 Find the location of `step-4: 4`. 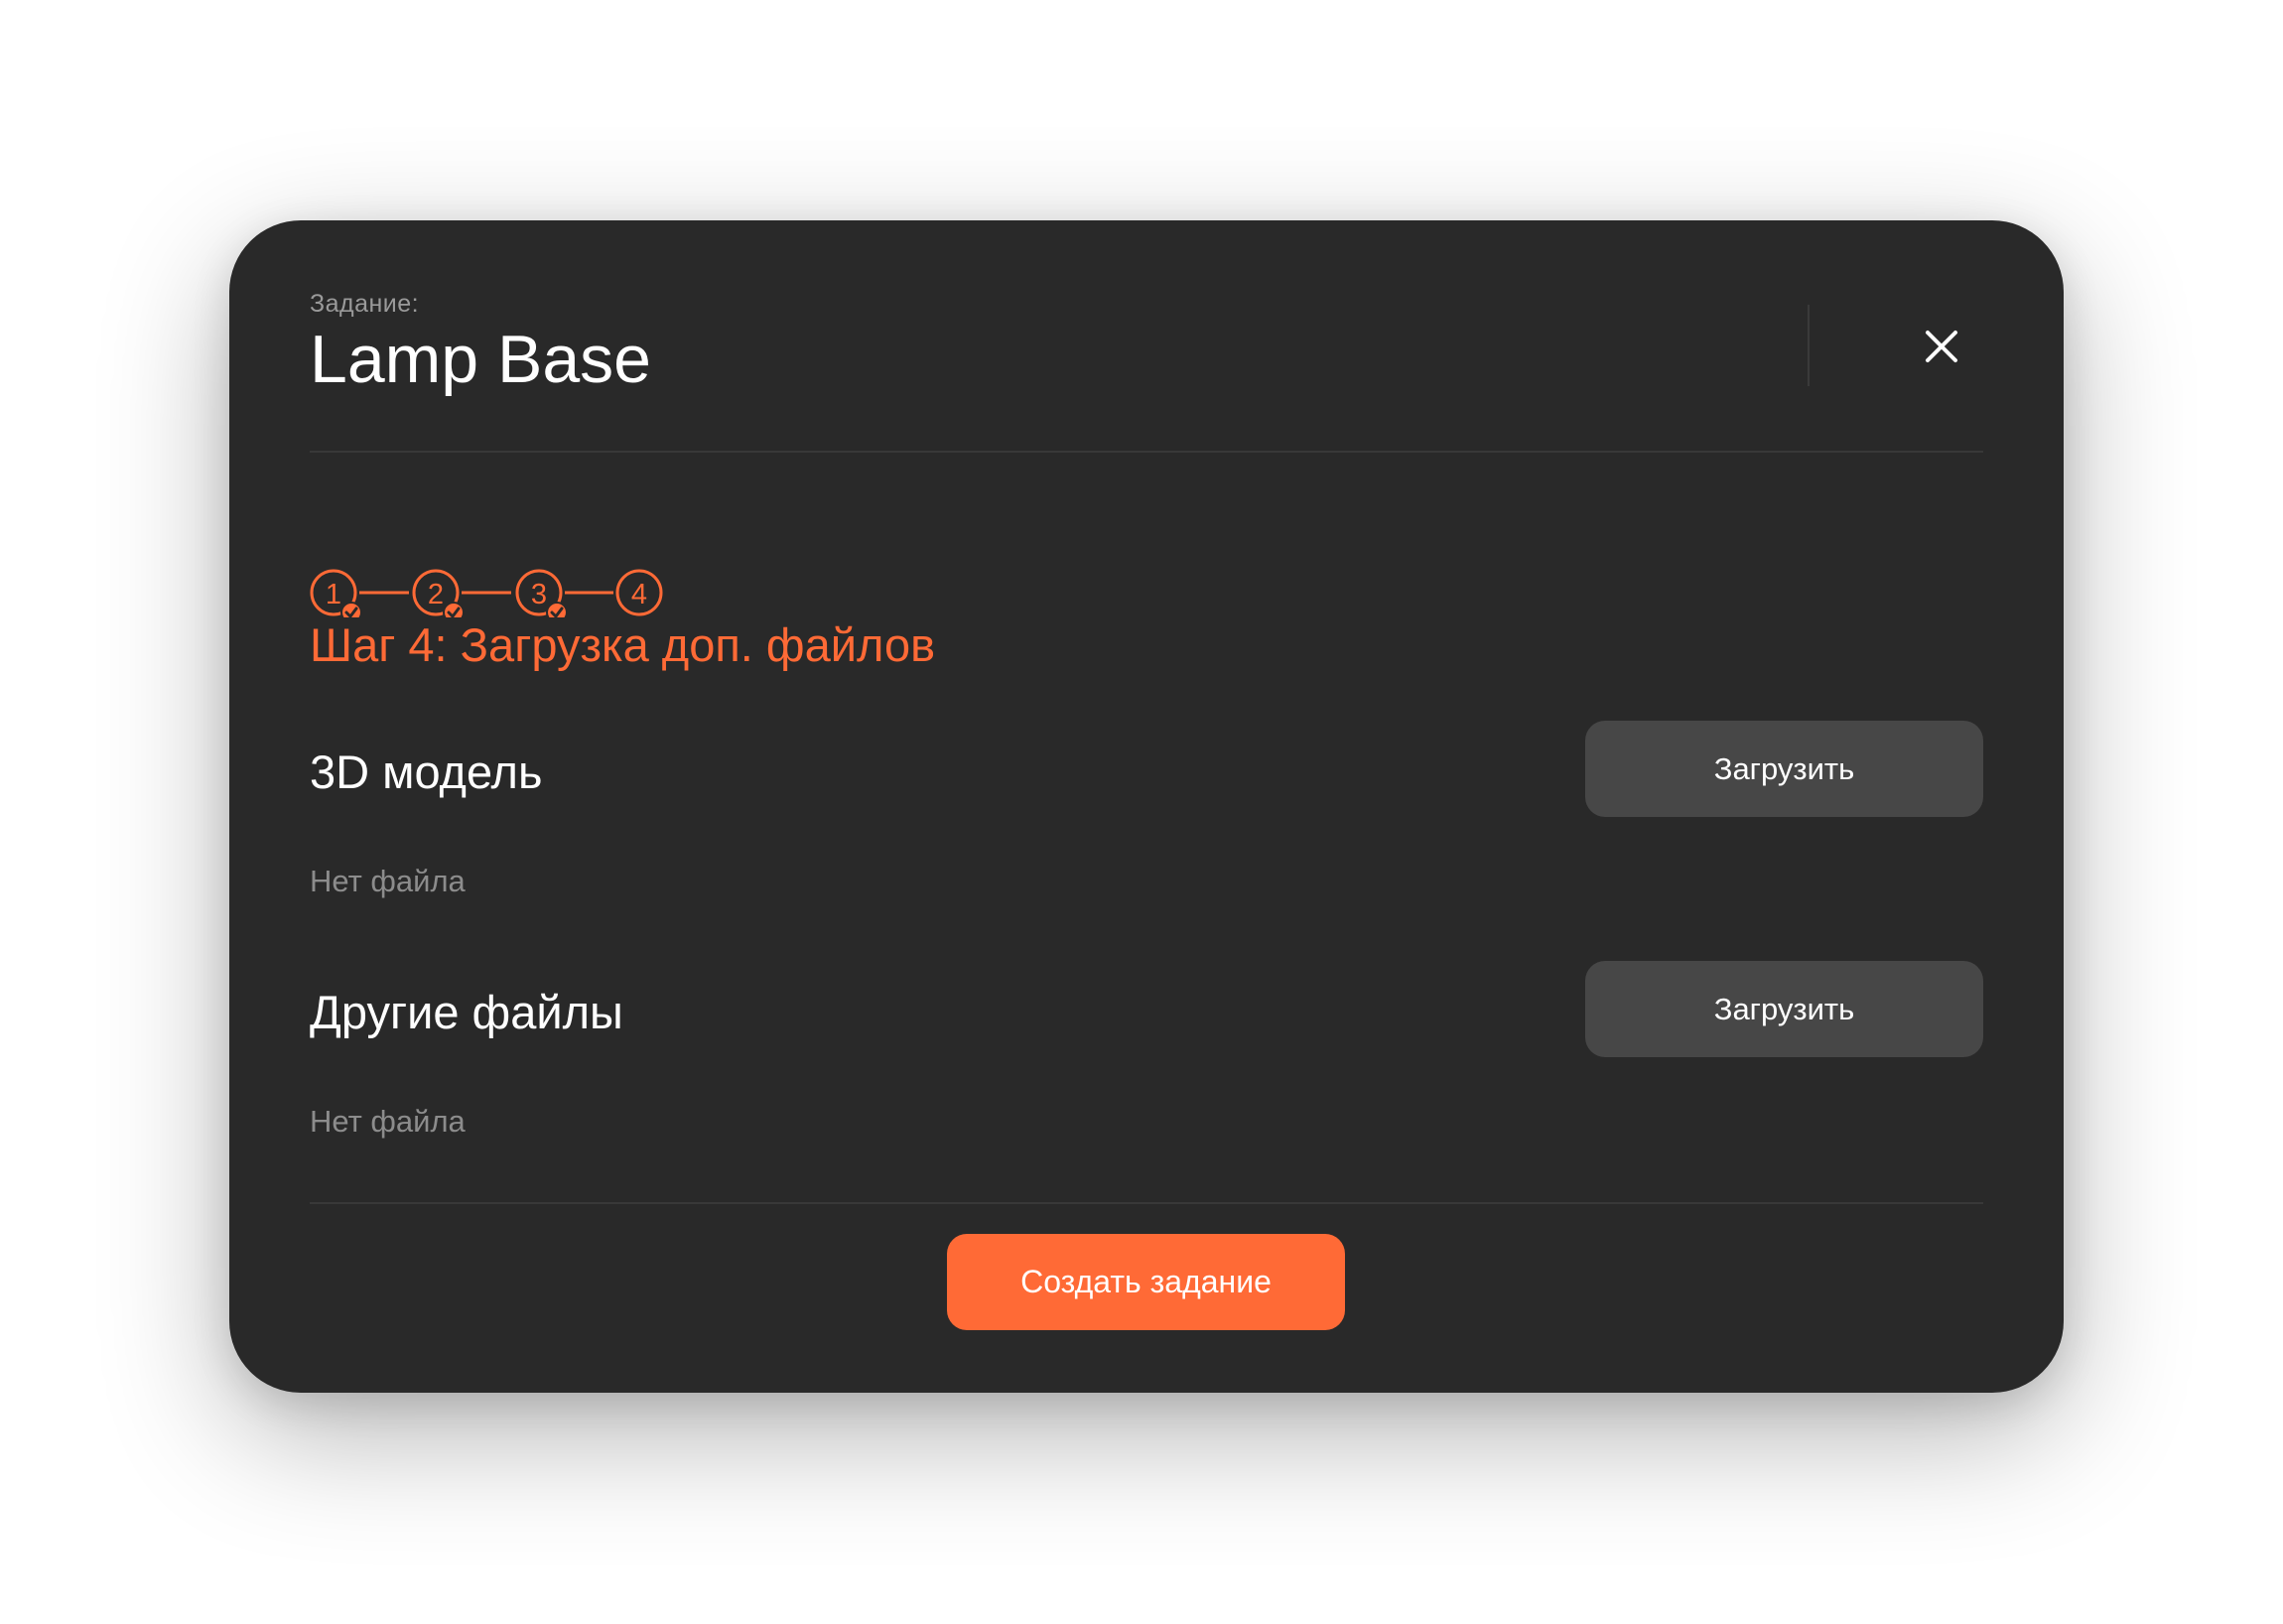

step-4: 4 is located at coordinates (639, 592).